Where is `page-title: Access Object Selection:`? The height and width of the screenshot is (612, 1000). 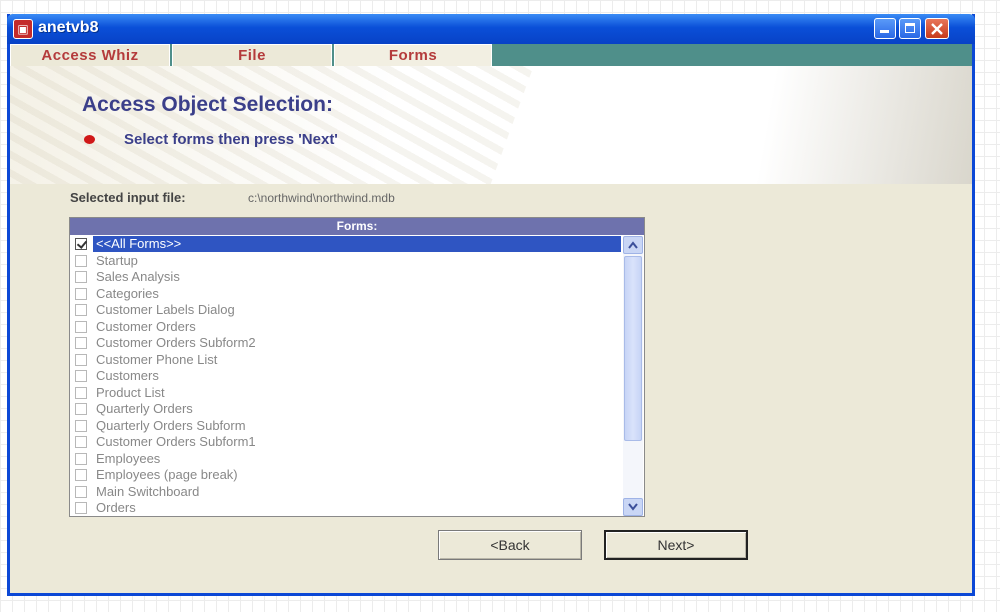 page-title: Access Object Selection: is located at coordinates (207, 104).